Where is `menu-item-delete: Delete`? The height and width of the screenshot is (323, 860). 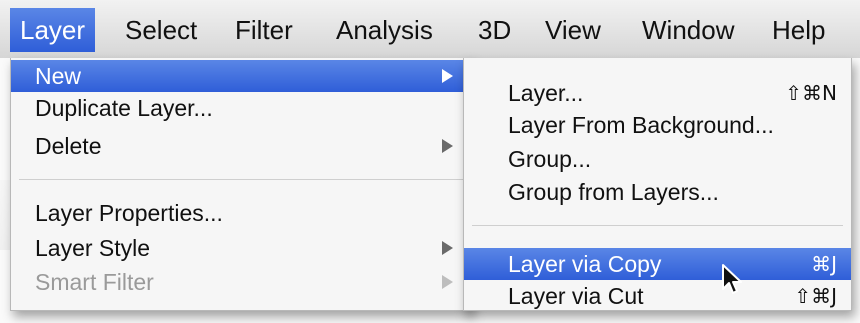 menu-item-delete: Delete is located at coordinates (241, 146).